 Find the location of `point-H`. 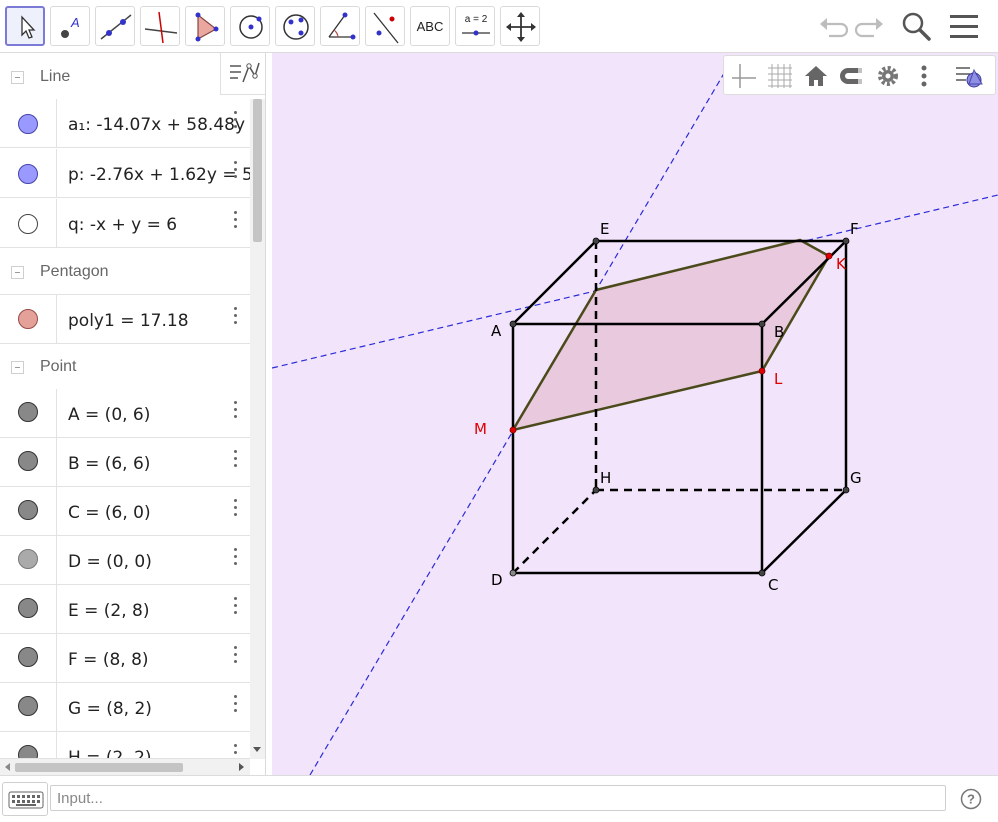

point-H is located at coordinates (596, 490).